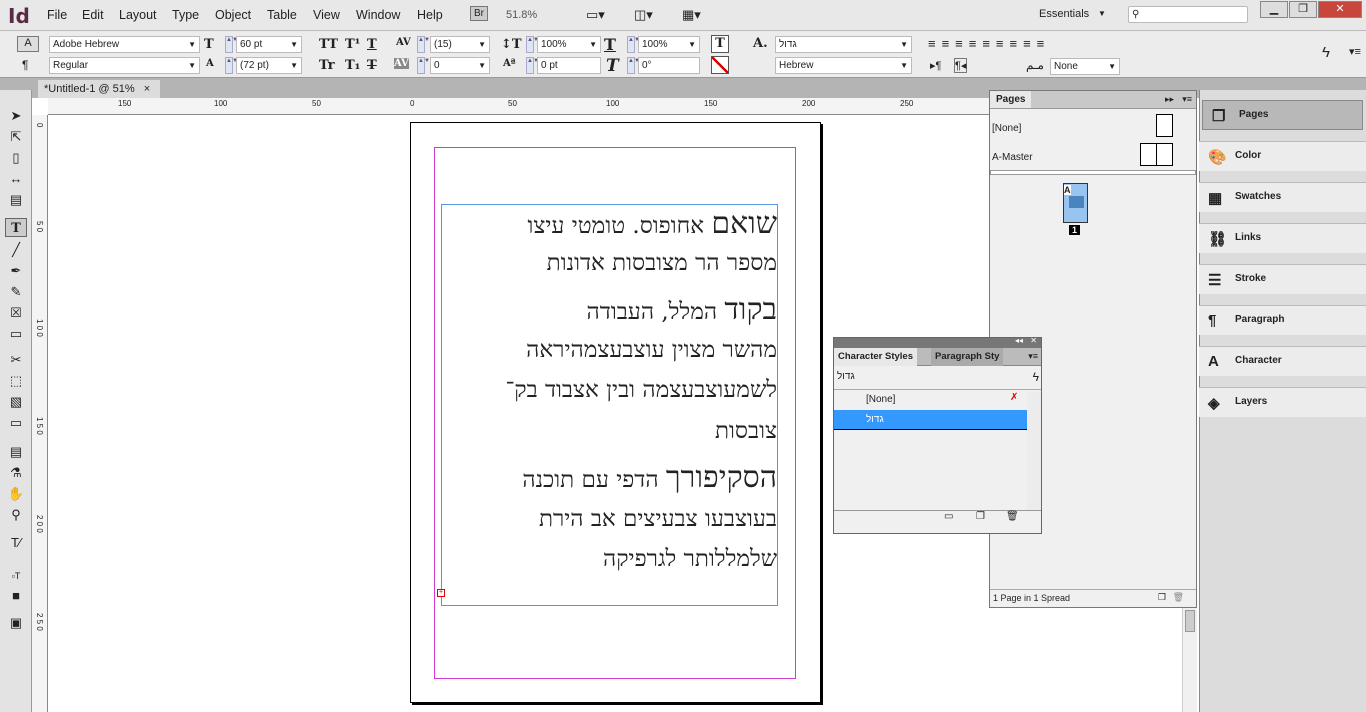 Image resolution: width=1366 pixels, height=712 pixels. I want to click on dock-item-paragraph: ¶ Paragraph, so click(1282, 320).